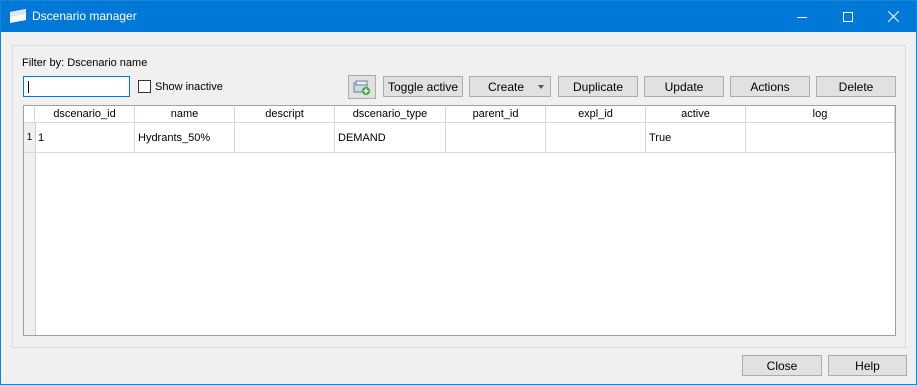 Image resolution: width=917 pixels, height=385 pixels. Describe the element at coordinates (85, 63) in the screenshot. I see `filter-label: Filter by: Dscenario name` at that location.